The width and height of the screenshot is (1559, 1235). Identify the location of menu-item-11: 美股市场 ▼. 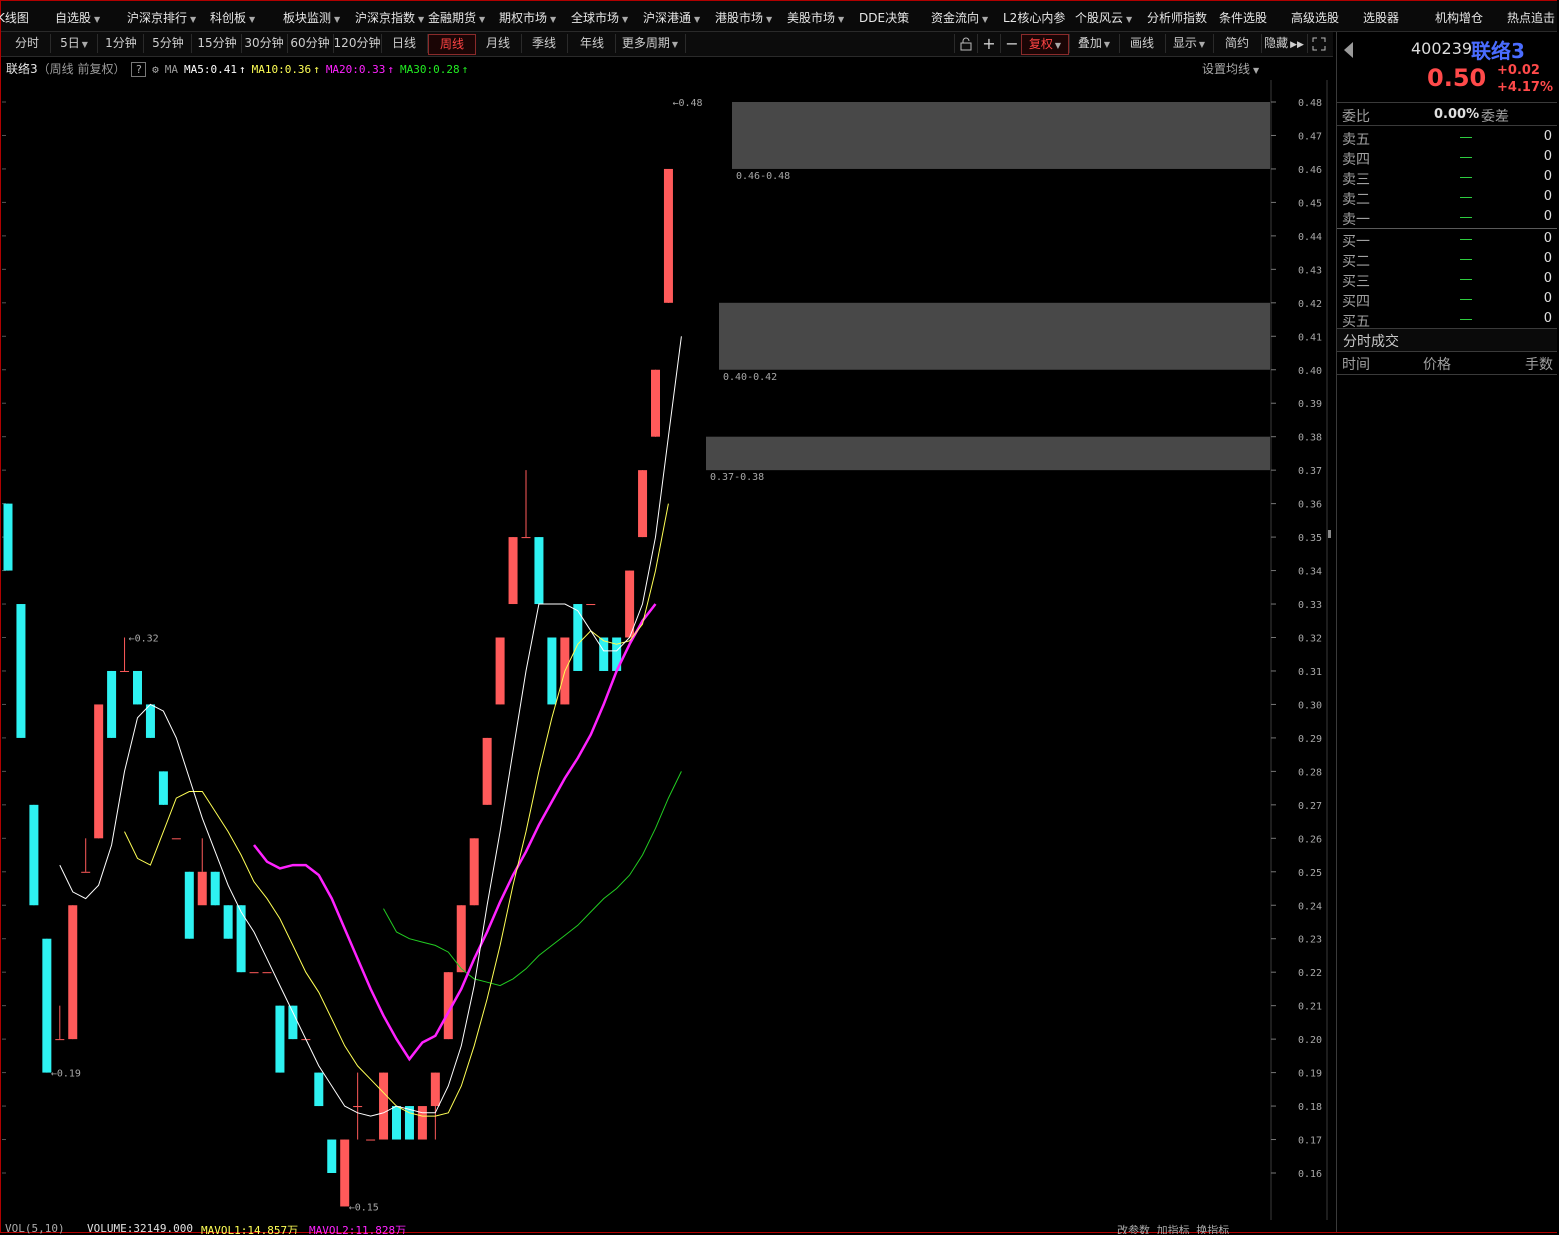
(815, 17).